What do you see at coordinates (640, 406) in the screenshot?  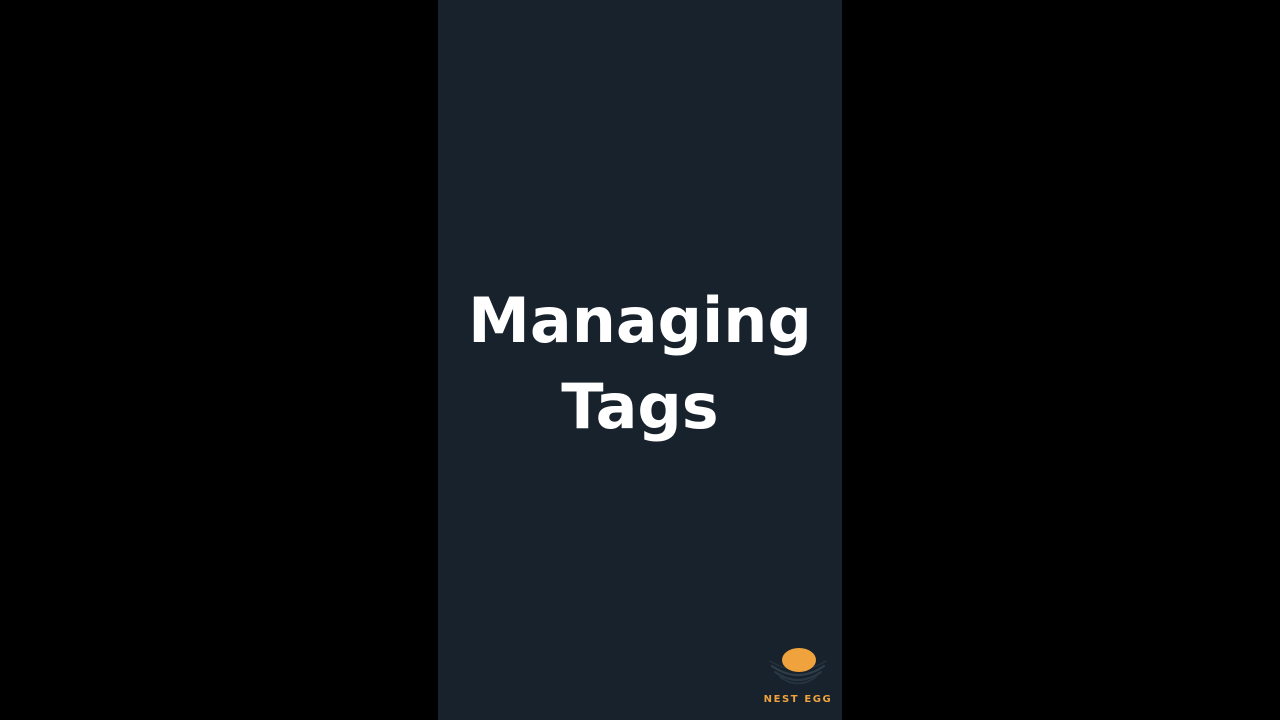 I see `title-line-2: Tags` at bounding box center [640, 406].